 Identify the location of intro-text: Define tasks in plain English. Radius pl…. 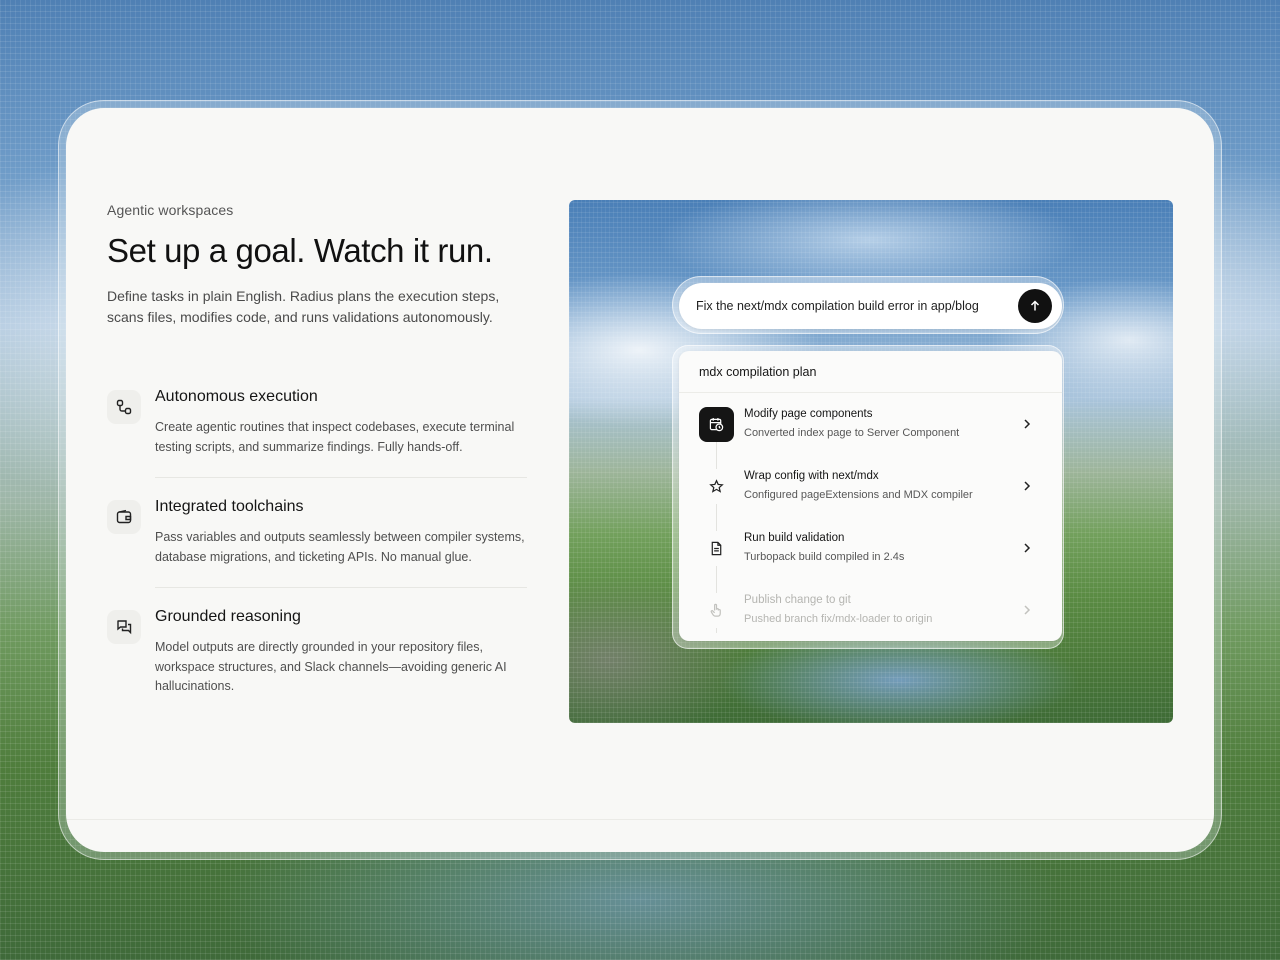
(303, 306).